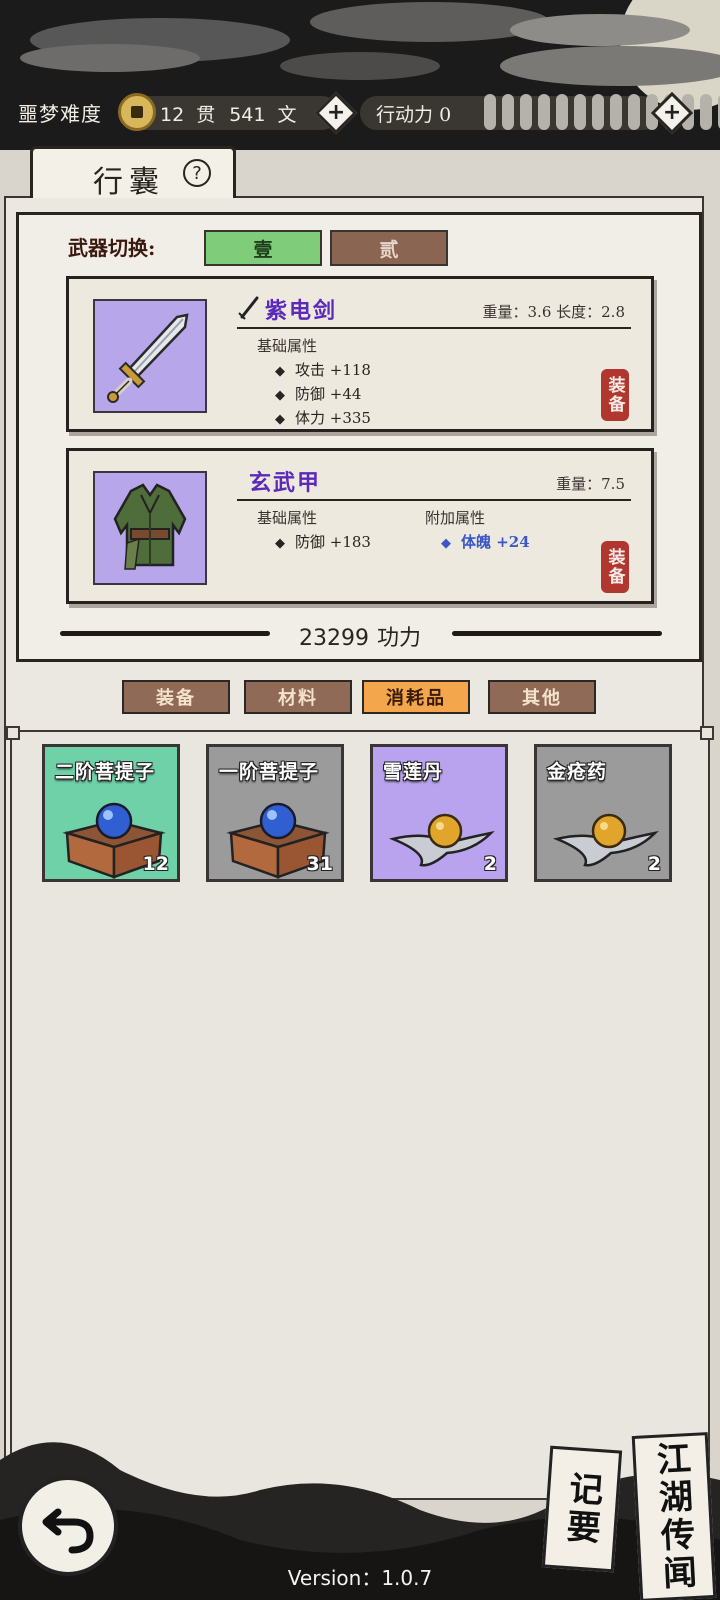 This screenshot has height=1600, width=720. I want to click on weapon-portrait, so click(150, 356).